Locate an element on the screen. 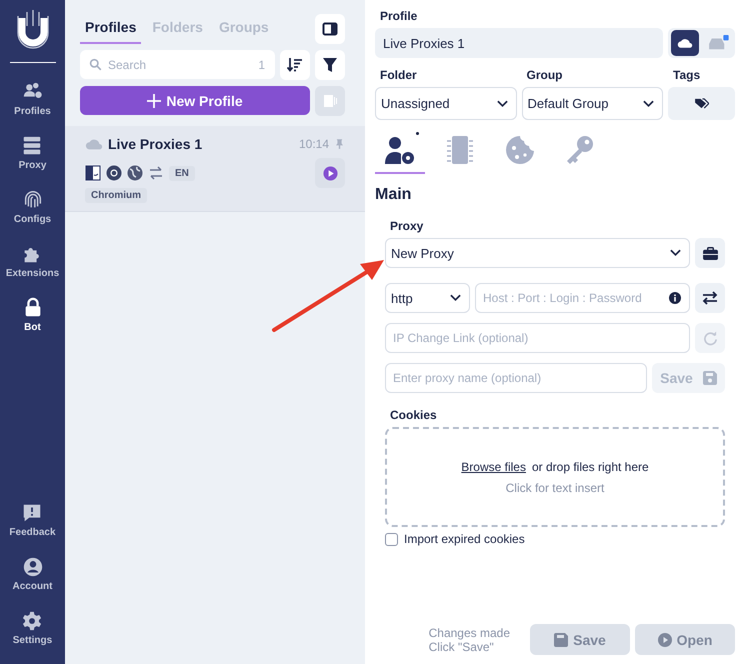 This screenshot has height=664, width=745. cookie-drop-zone: Browse files or drop files right here Click for text insert is located at coordinates (555, 477).